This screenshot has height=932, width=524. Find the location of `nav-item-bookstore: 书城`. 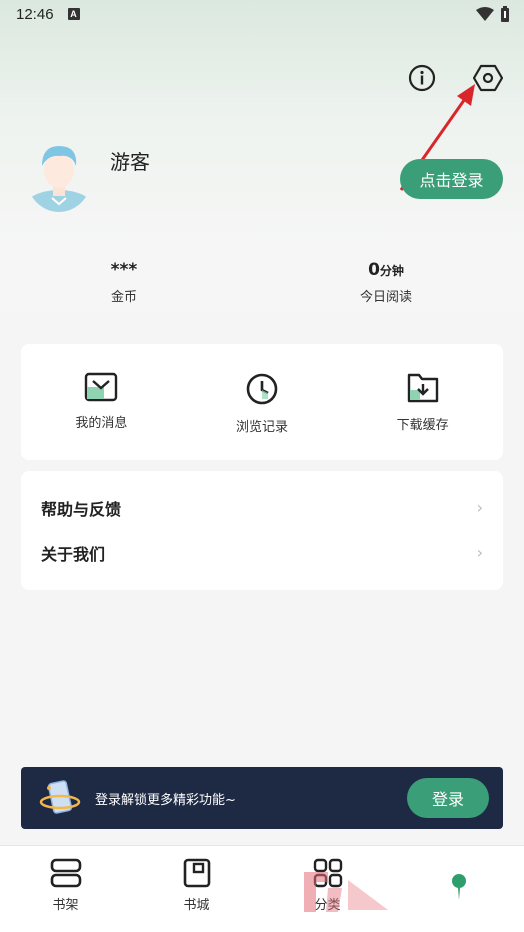

nav-item-bookstore: 书城 is located at coordinates (196, 889).